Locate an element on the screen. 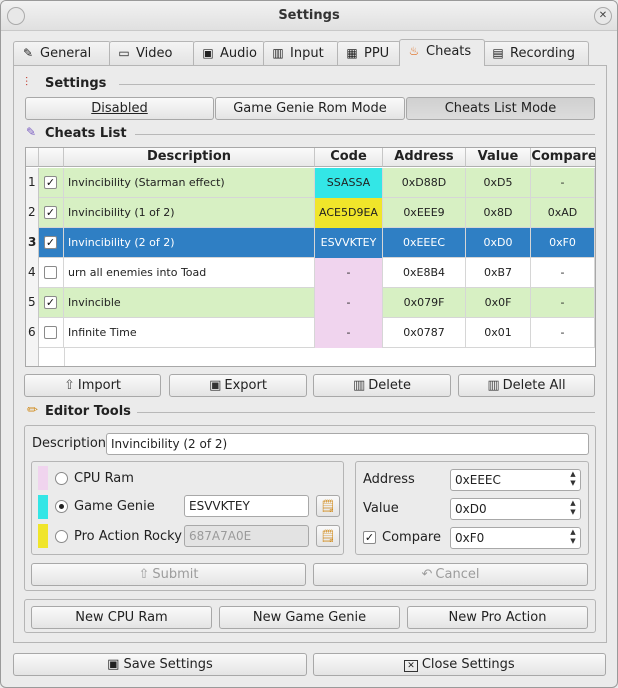 The width and height of the screenshot is (618, 688). value-cell: 0xD0 is located at coordinates (498, 243).